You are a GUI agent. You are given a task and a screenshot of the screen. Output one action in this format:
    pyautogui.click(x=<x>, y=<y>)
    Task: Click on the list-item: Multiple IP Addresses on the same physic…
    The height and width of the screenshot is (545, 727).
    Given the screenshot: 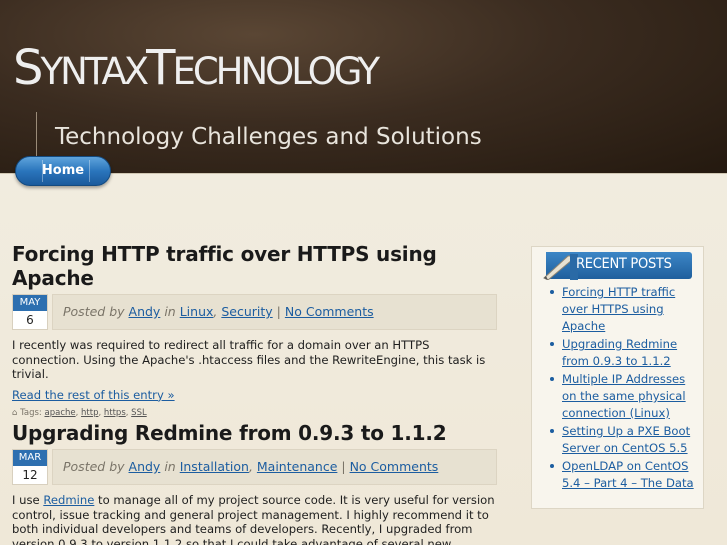 What is the action you would take?
    pyautogui.click(x=621, y=396)
    